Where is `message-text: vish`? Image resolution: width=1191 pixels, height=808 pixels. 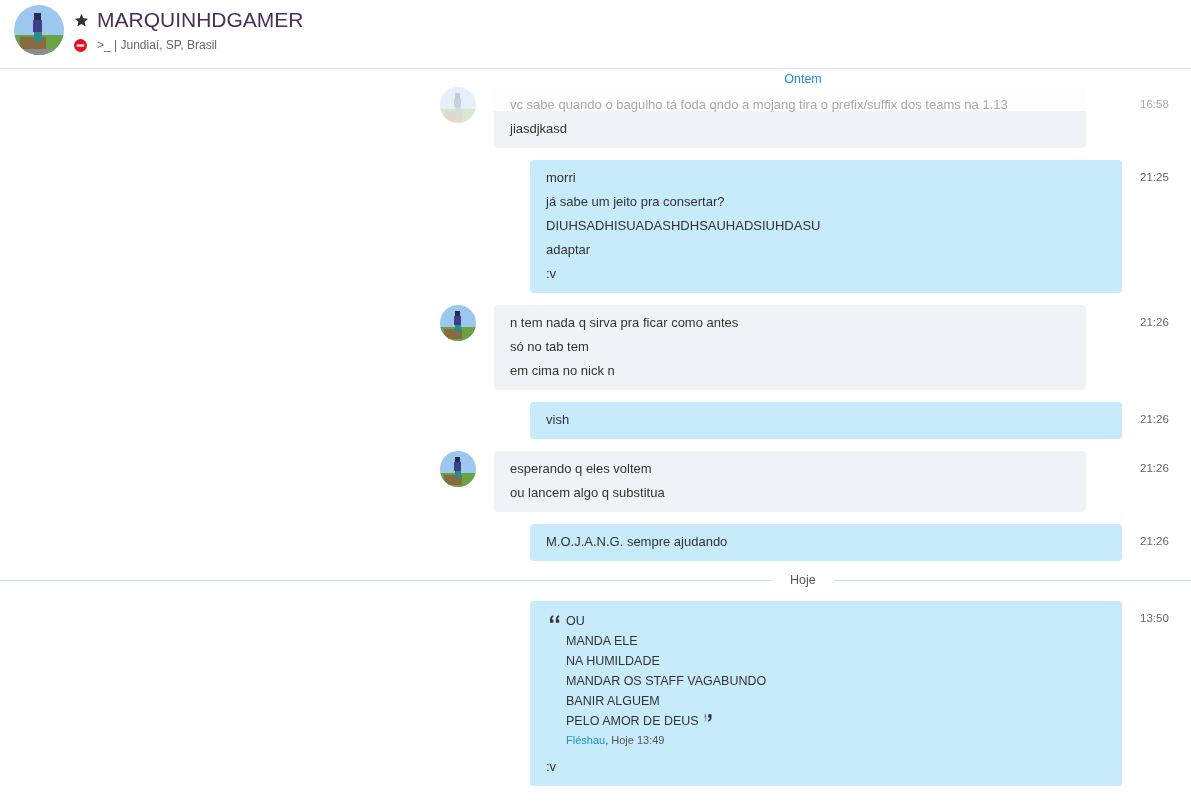
message-text: vish is located at coordinates (558, 420).